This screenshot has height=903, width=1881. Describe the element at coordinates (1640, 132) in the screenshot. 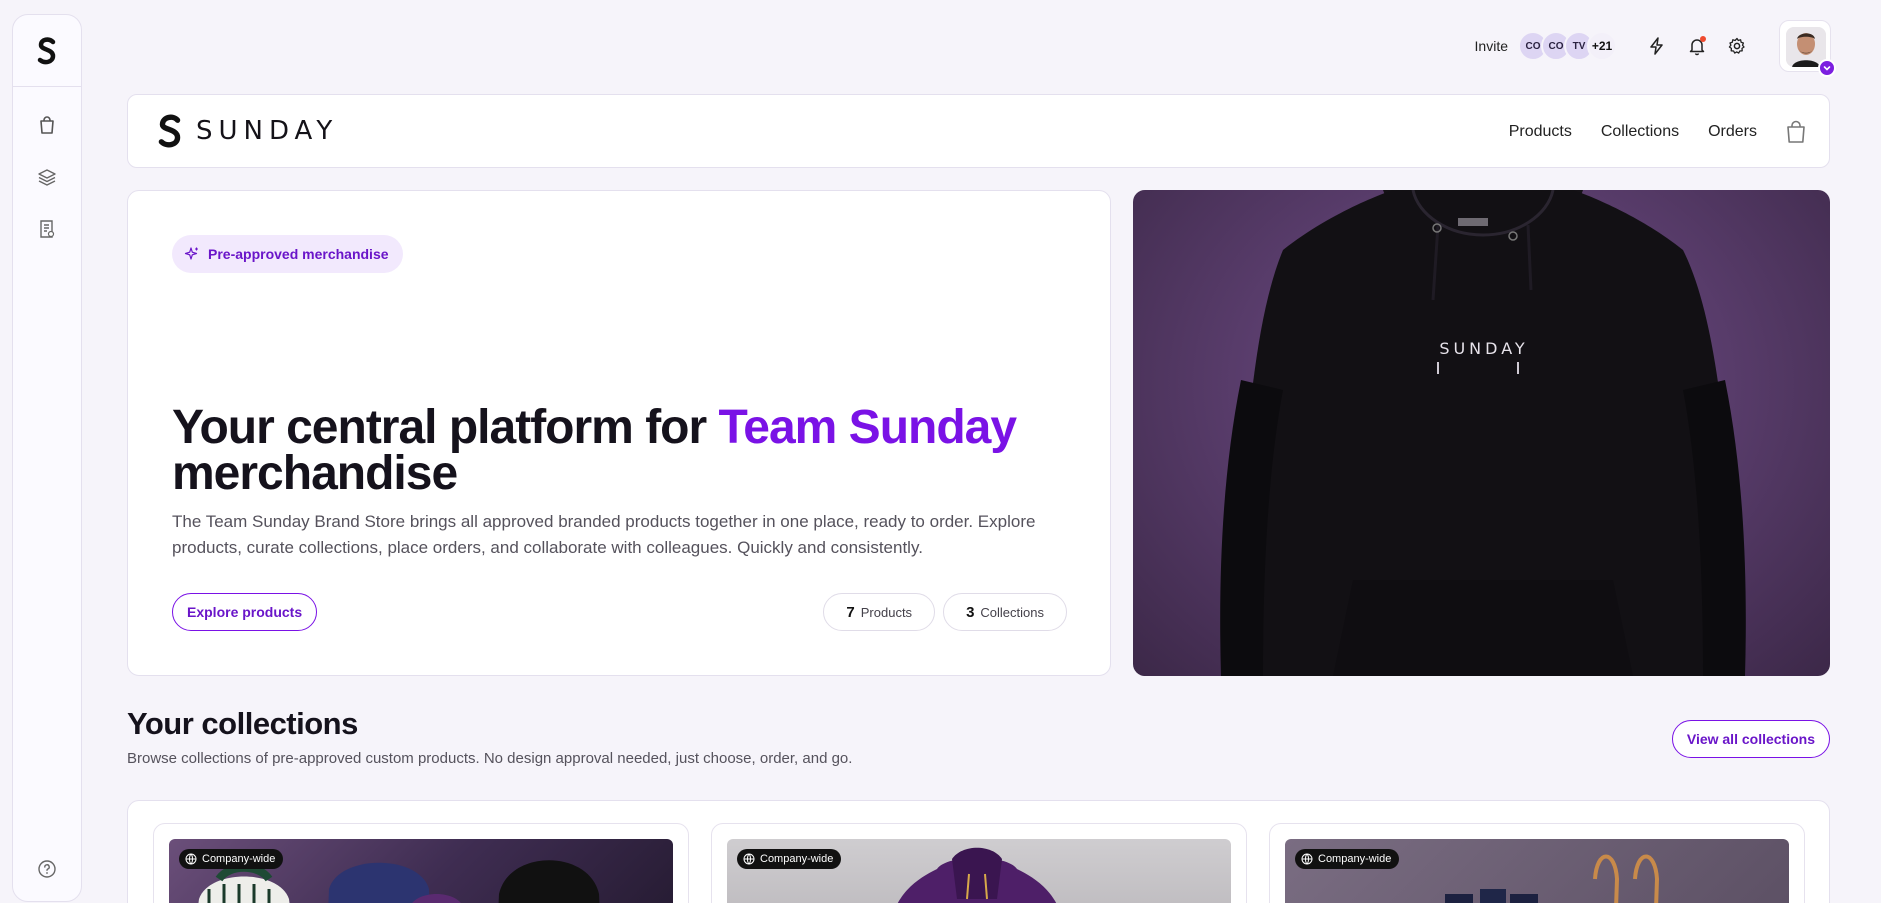

I see `nav-collections: Collections` at that location.